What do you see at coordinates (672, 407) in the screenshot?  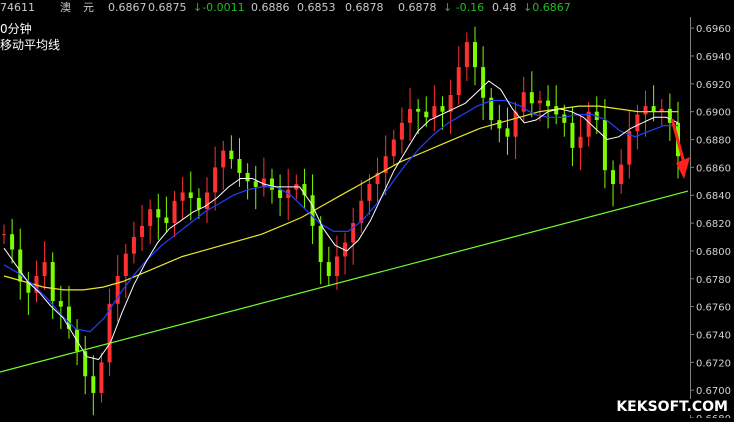 I see `watermark-logo: KEKSOFT.COM` at bounding box center [672, 407].